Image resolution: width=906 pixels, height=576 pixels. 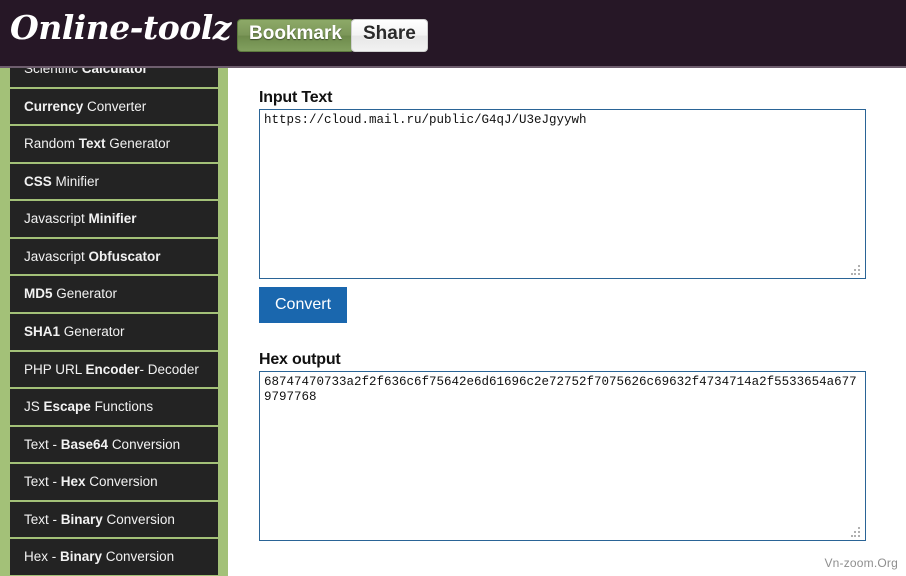 I want to click on sidebar-item: CSS Minifier, so click(x=114, y=183).